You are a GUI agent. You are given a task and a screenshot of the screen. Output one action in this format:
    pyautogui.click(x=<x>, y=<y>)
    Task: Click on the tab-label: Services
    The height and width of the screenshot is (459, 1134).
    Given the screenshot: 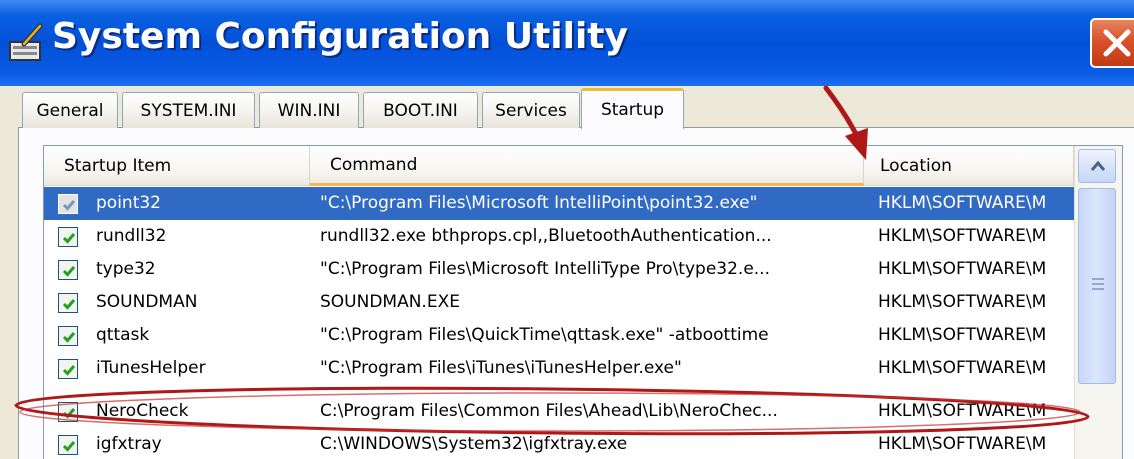 What is the action you would take?
    pyautogui.click(x=531, y=110)
    